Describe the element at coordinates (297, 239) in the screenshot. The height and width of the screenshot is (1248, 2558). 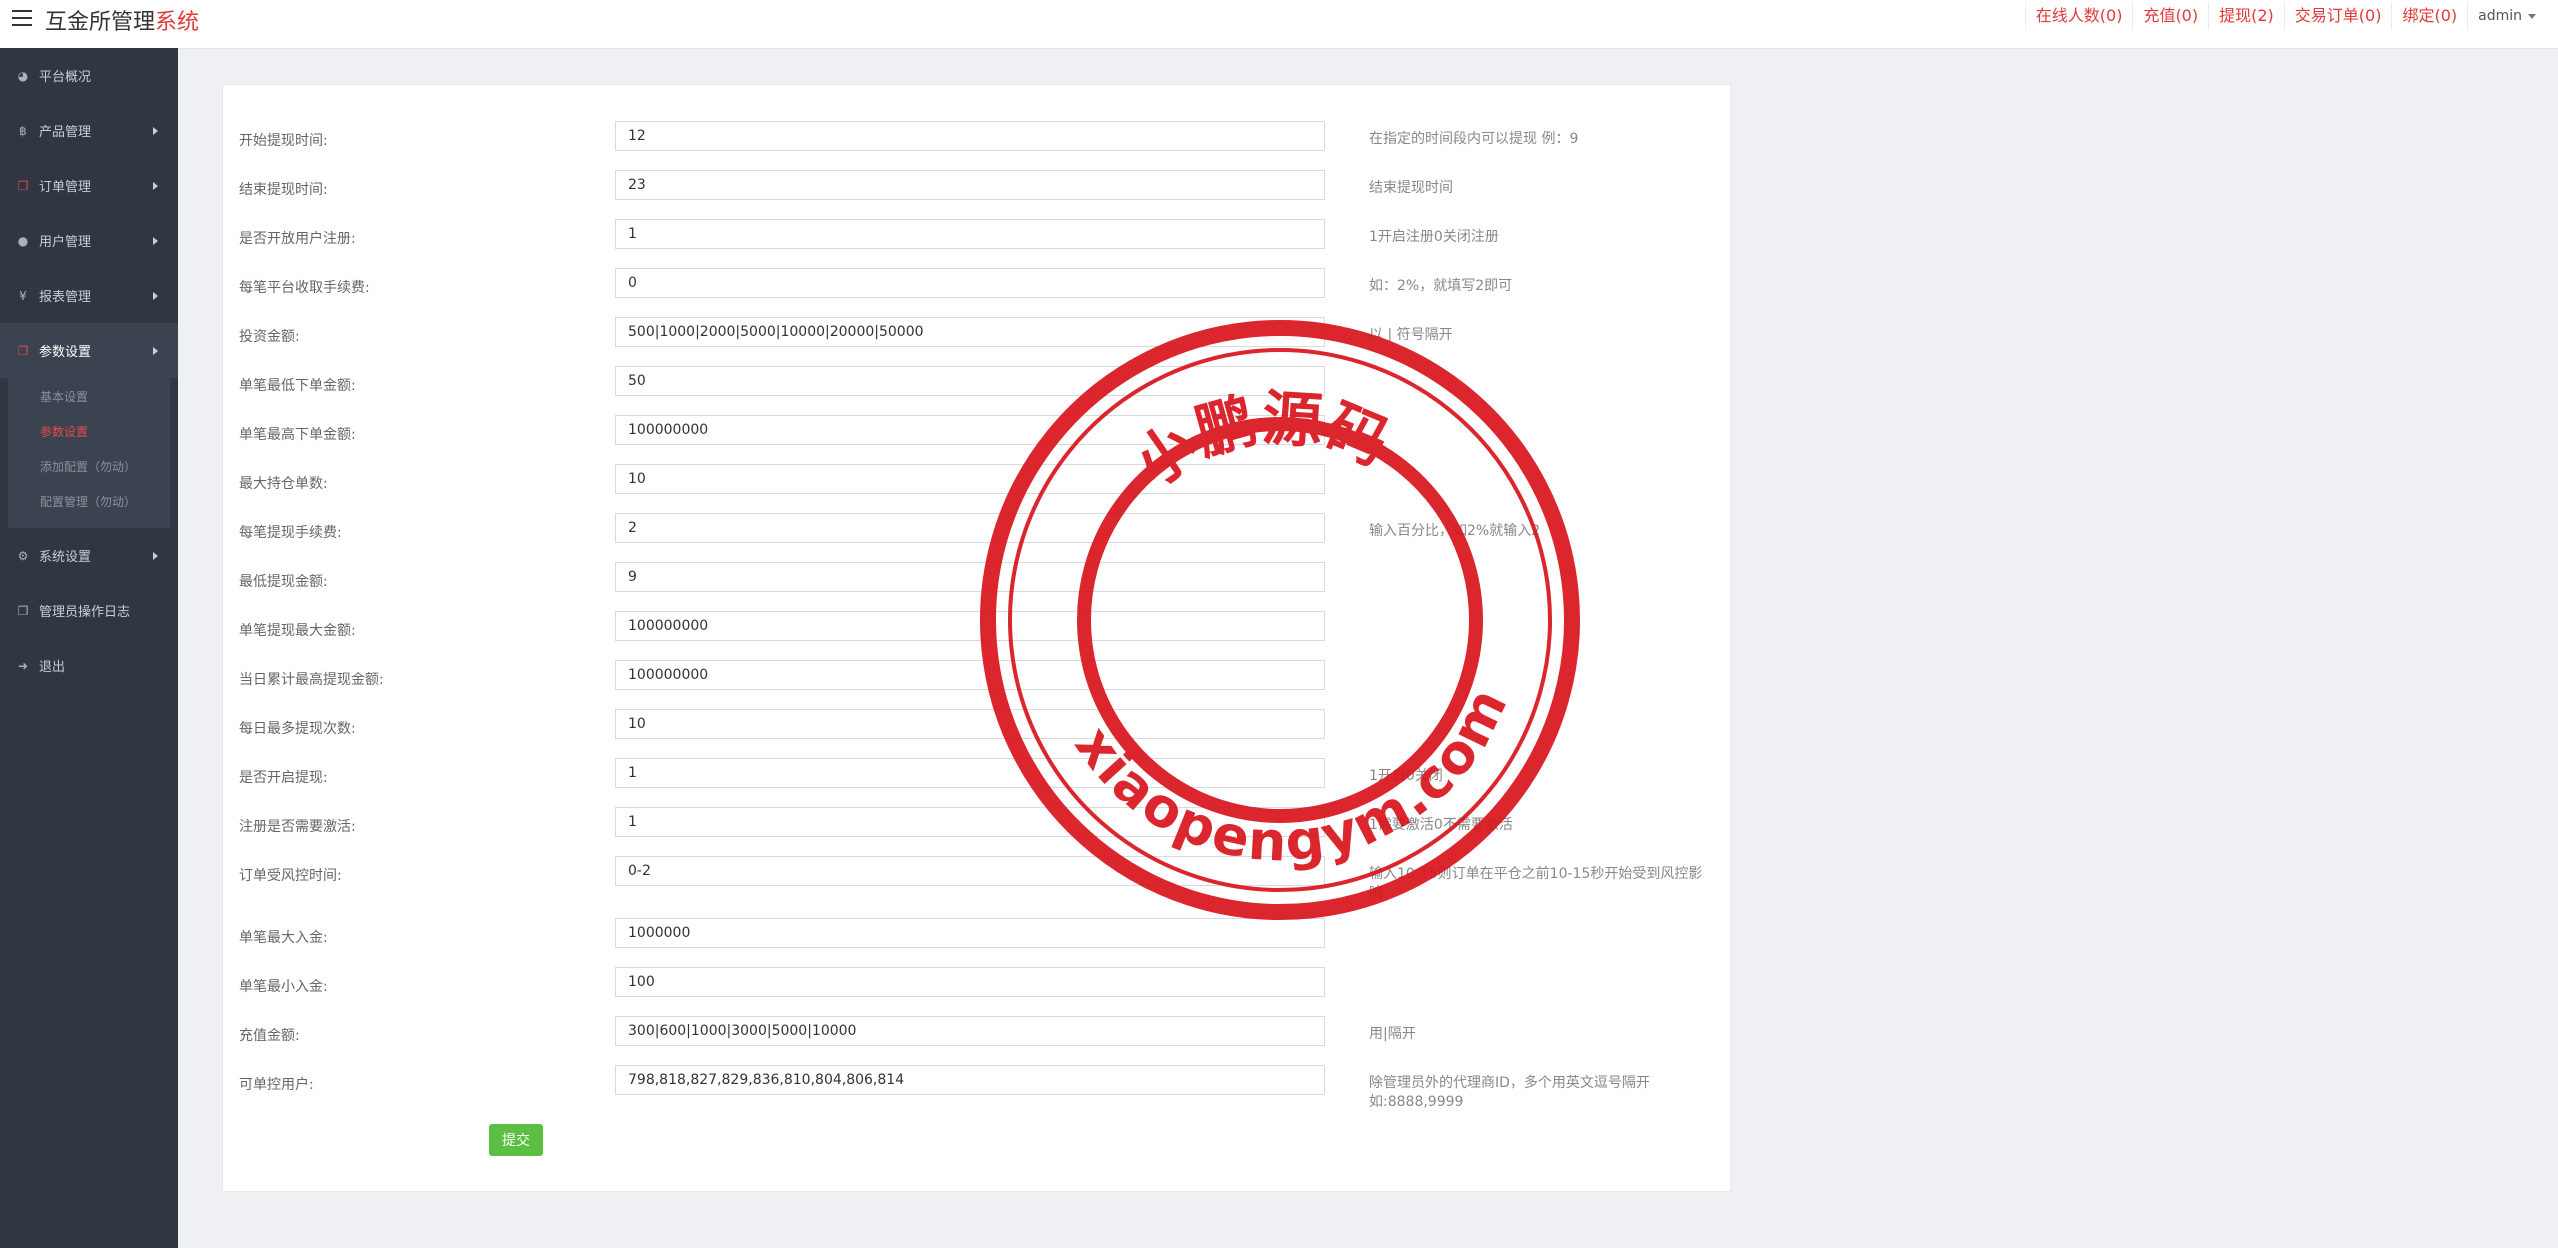
I see `field-label: 是否开放用户注册:` at that location.